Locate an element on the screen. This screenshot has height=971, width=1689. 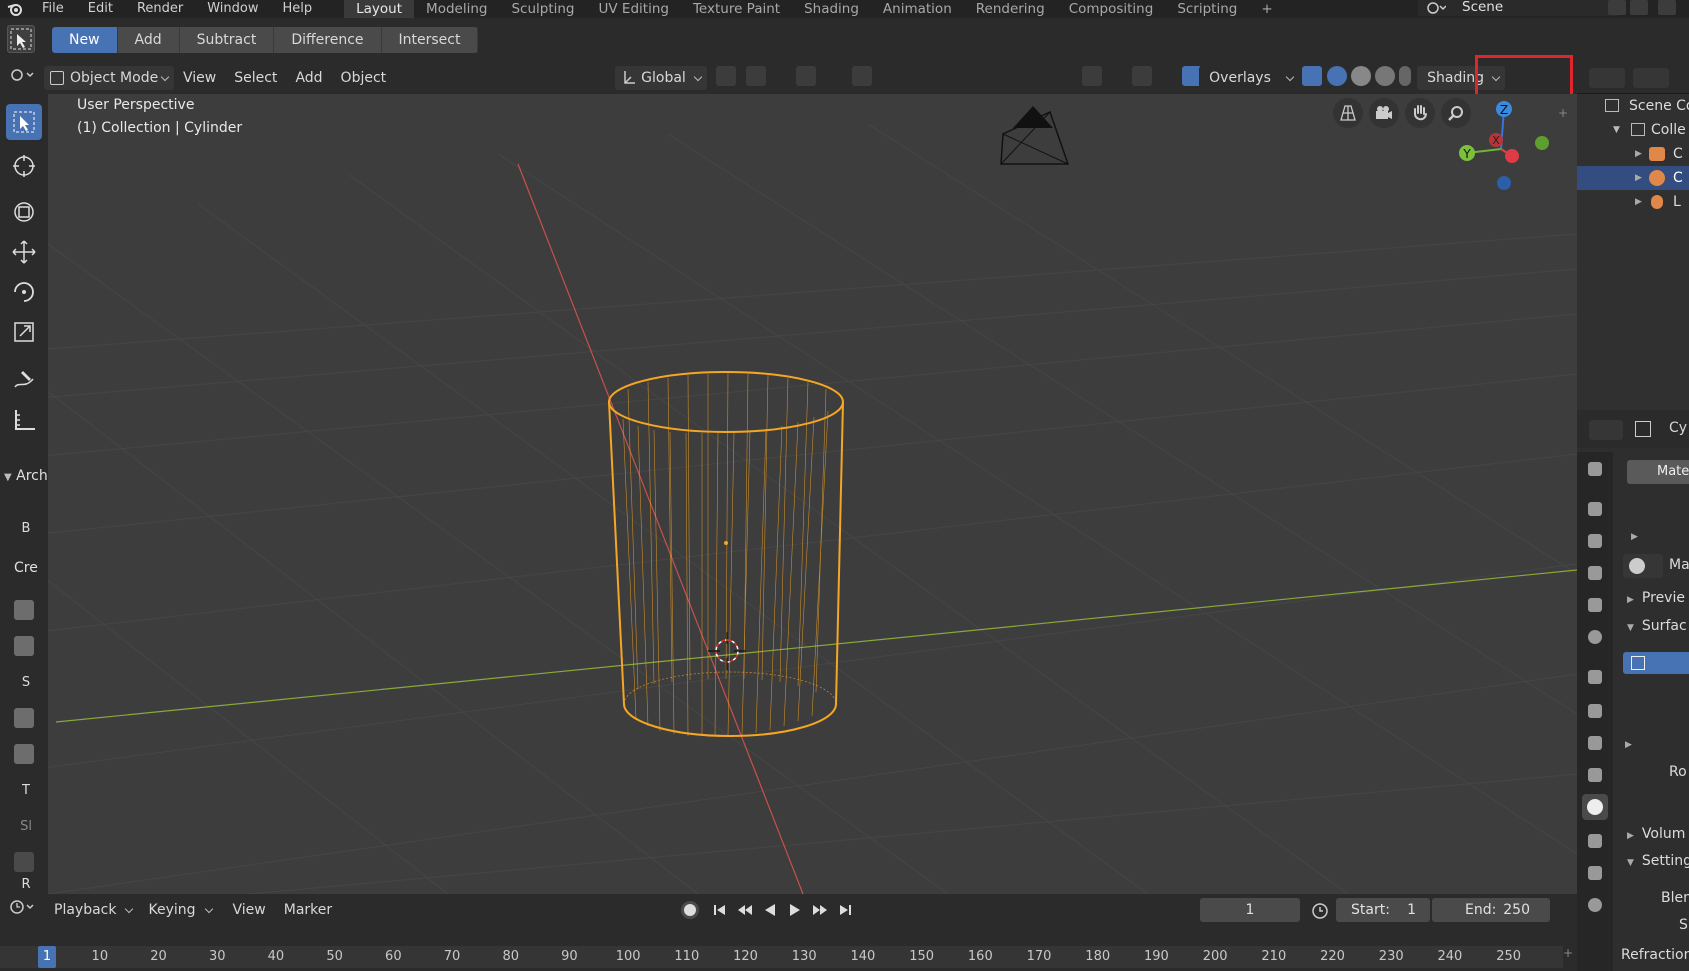
xray-toggle-icon is located at coordinates (1312, 78).